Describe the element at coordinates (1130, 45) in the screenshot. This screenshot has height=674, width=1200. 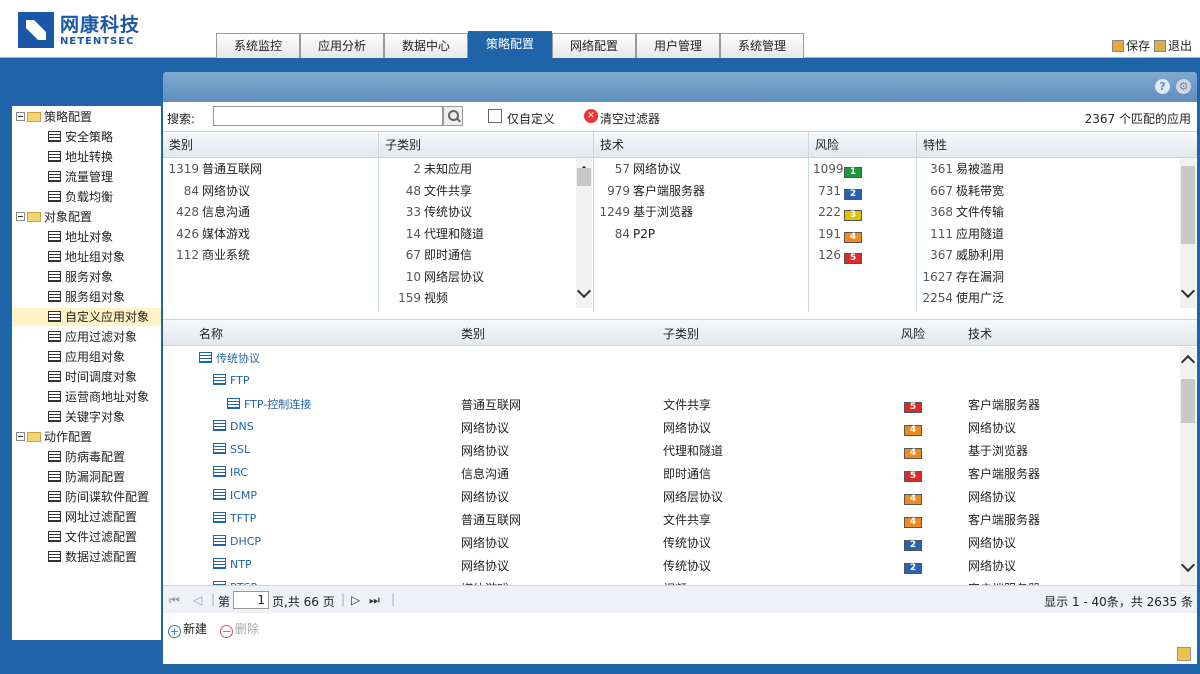
I see `save-link: 保存` at that location.